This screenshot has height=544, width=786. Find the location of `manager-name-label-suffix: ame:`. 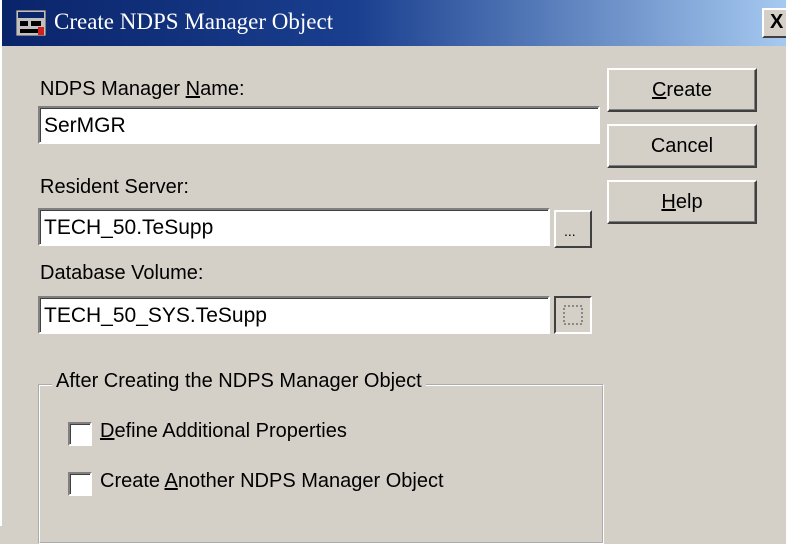

manager-name-label-suffix: ame: is located at coordinates (222, 89).